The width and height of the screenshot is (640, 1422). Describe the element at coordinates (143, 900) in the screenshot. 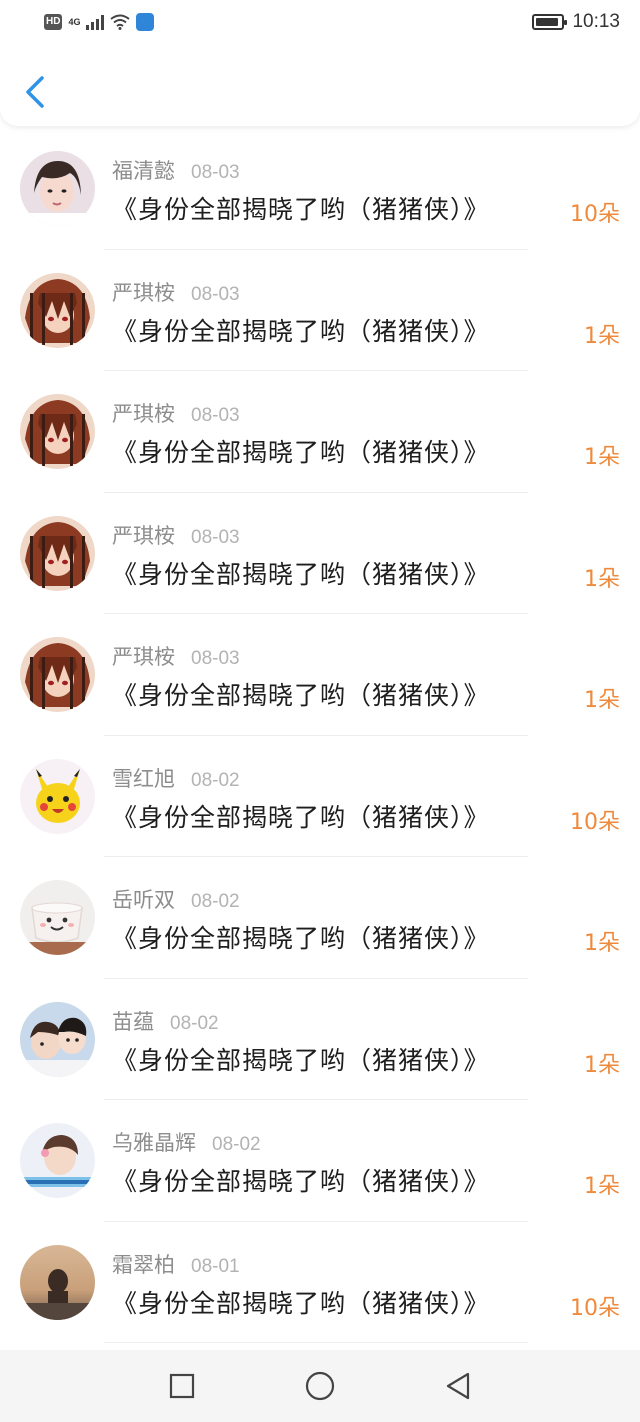

I see `user-name: 岳听双` at that location.